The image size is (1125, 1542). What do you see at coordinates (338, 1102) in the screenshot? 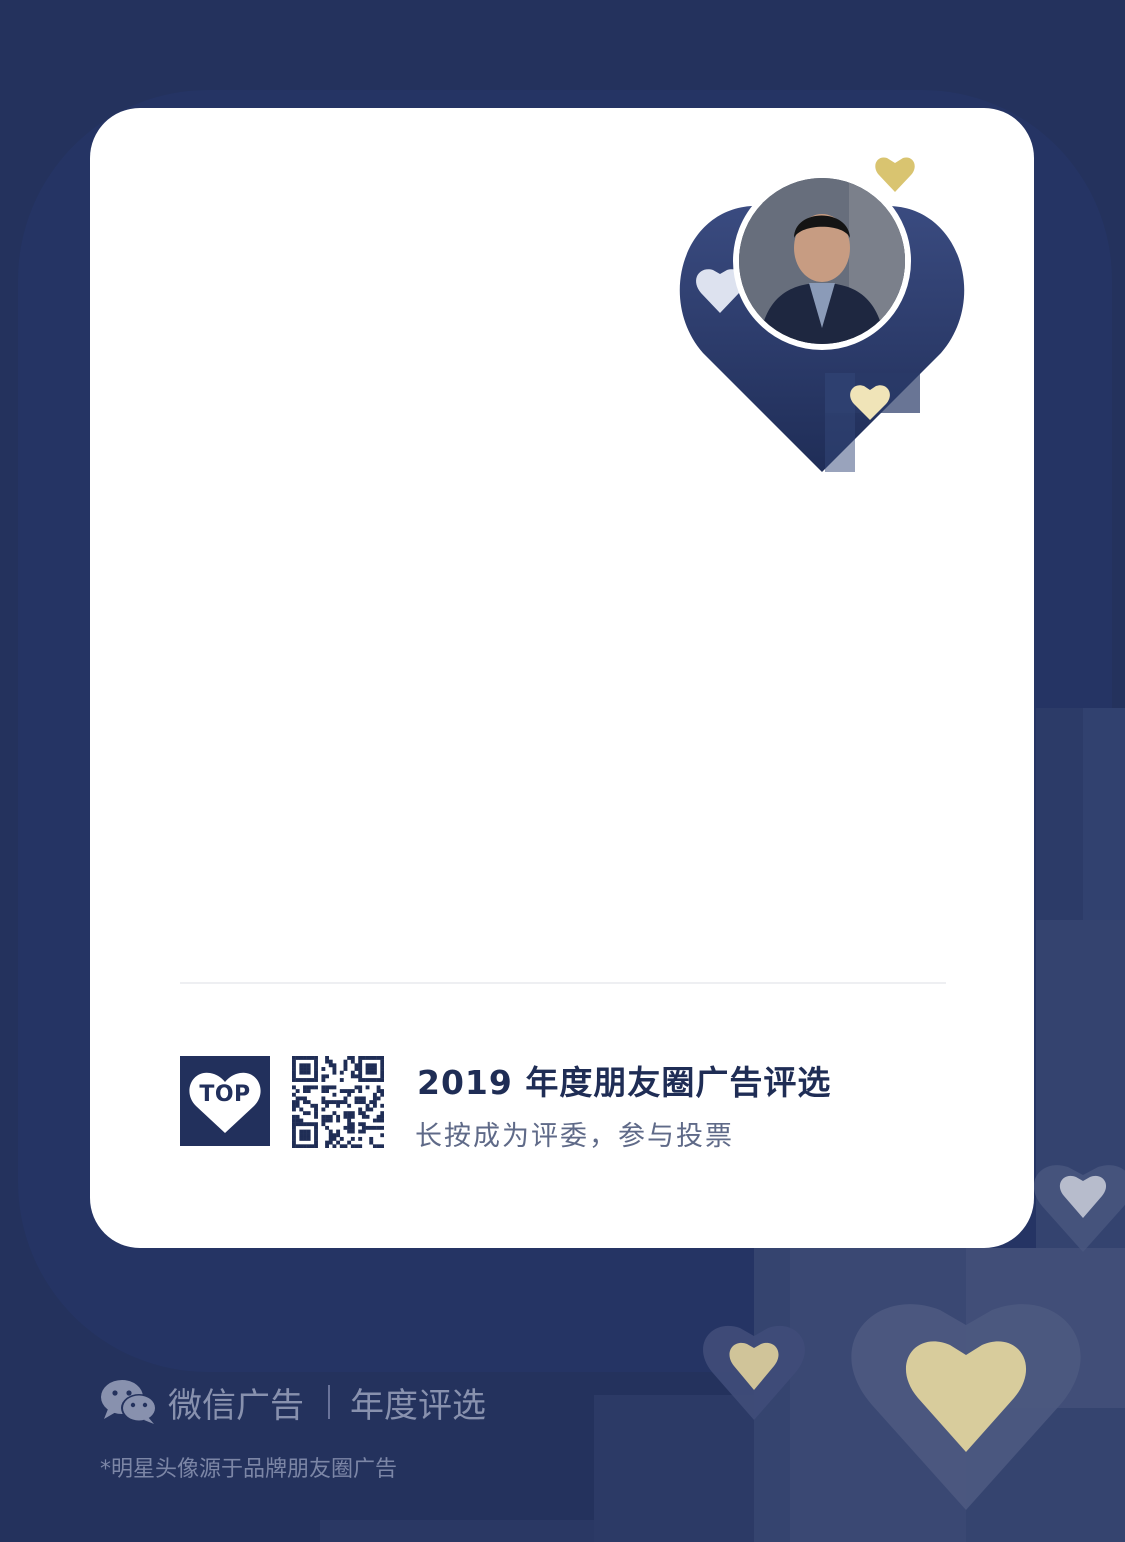
I see `qr-code-icon` at bounding box center [338, 1102].